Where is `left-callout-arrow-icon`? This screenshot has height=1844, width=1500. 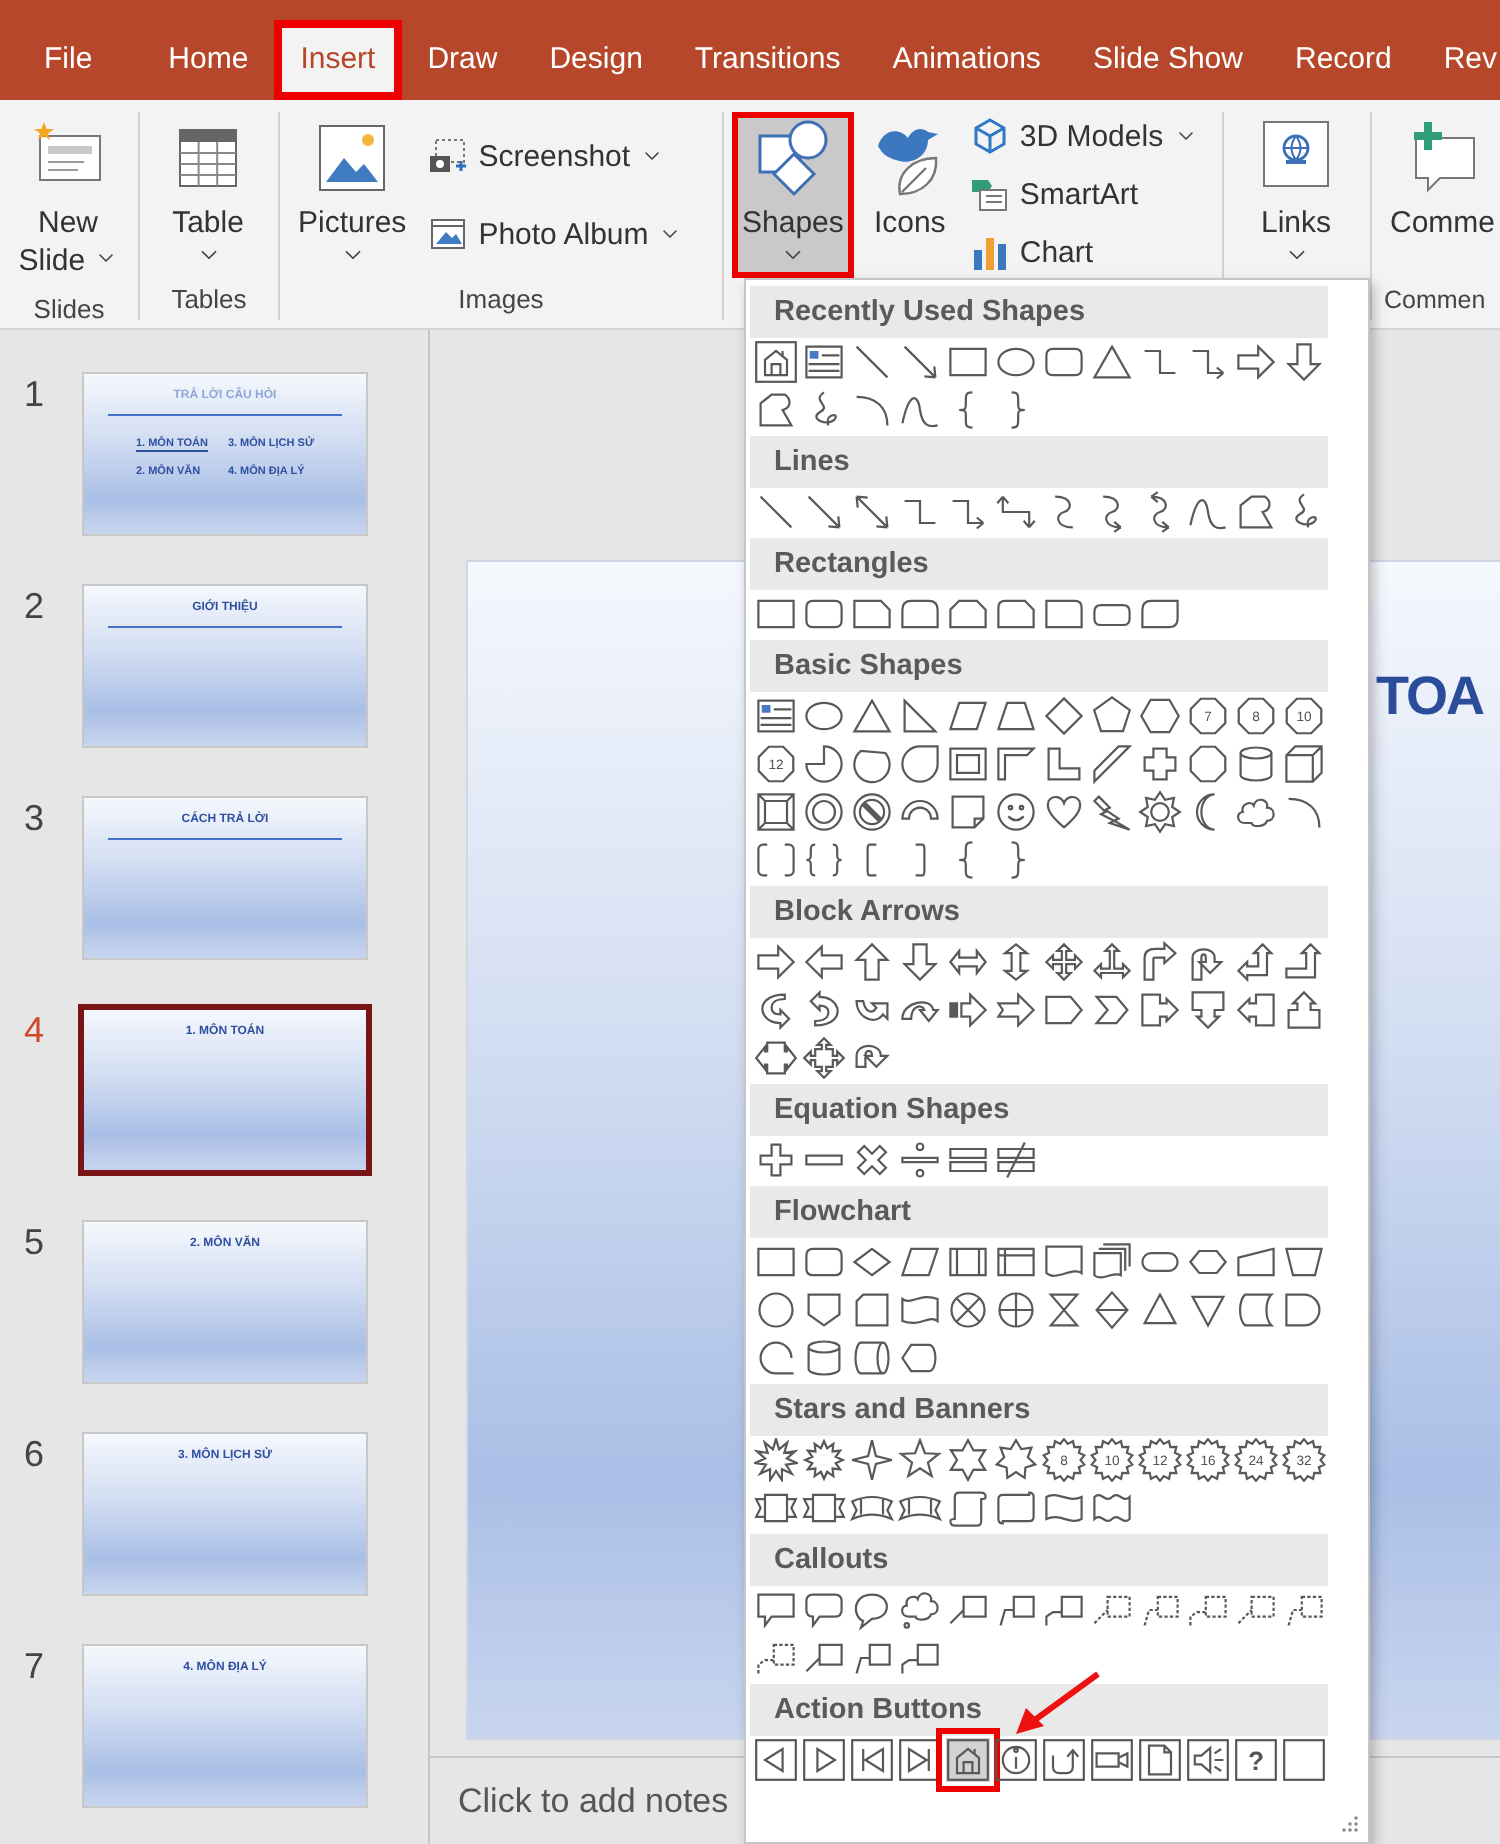
left-callout-arrow-icon is located at coordinates (1256, 1010).